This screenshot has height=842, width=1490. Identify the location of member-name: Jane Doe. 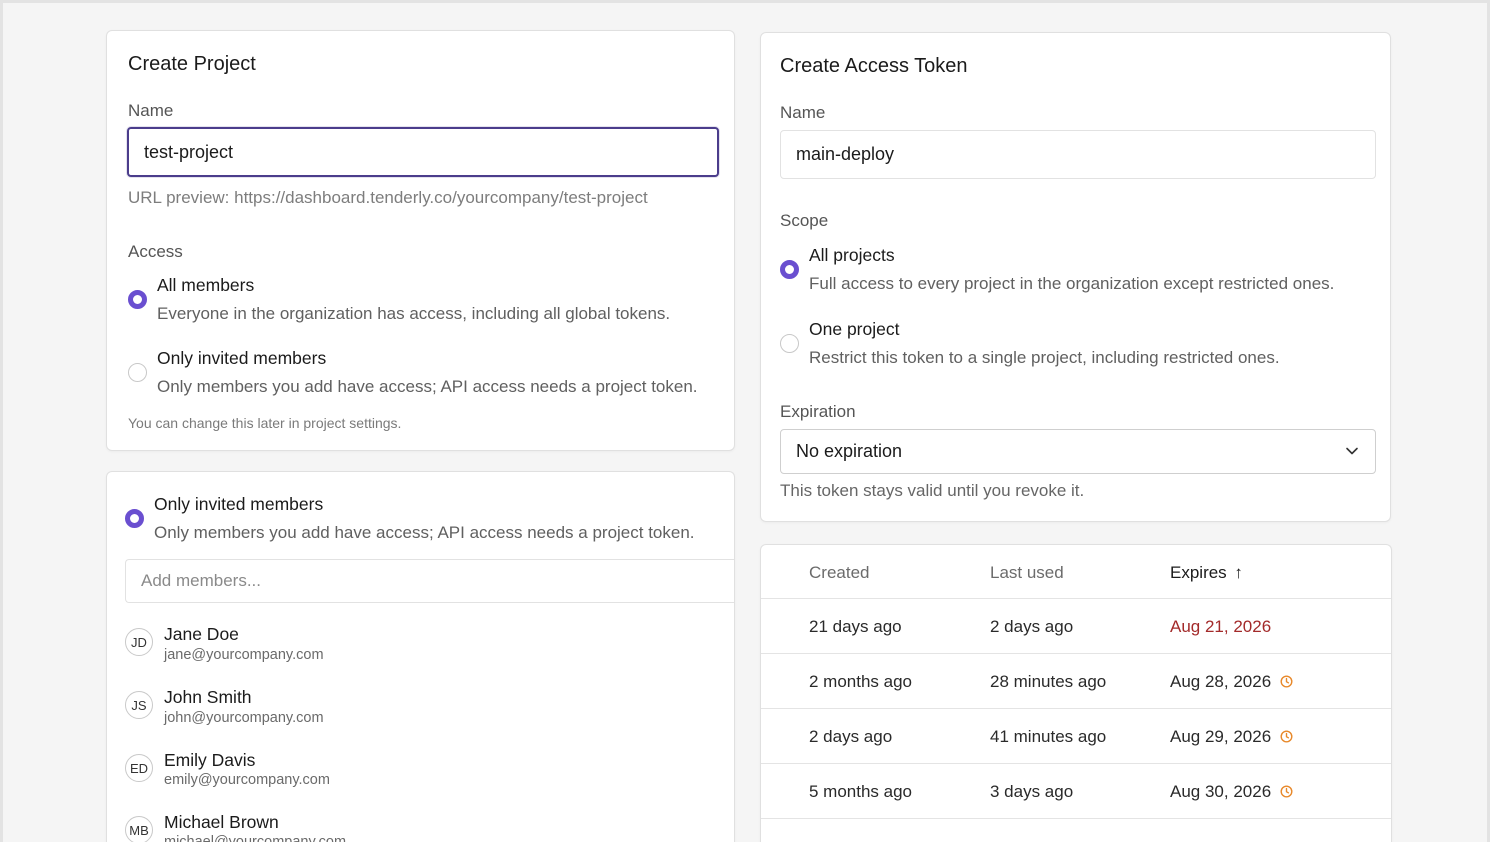
(201, 634).